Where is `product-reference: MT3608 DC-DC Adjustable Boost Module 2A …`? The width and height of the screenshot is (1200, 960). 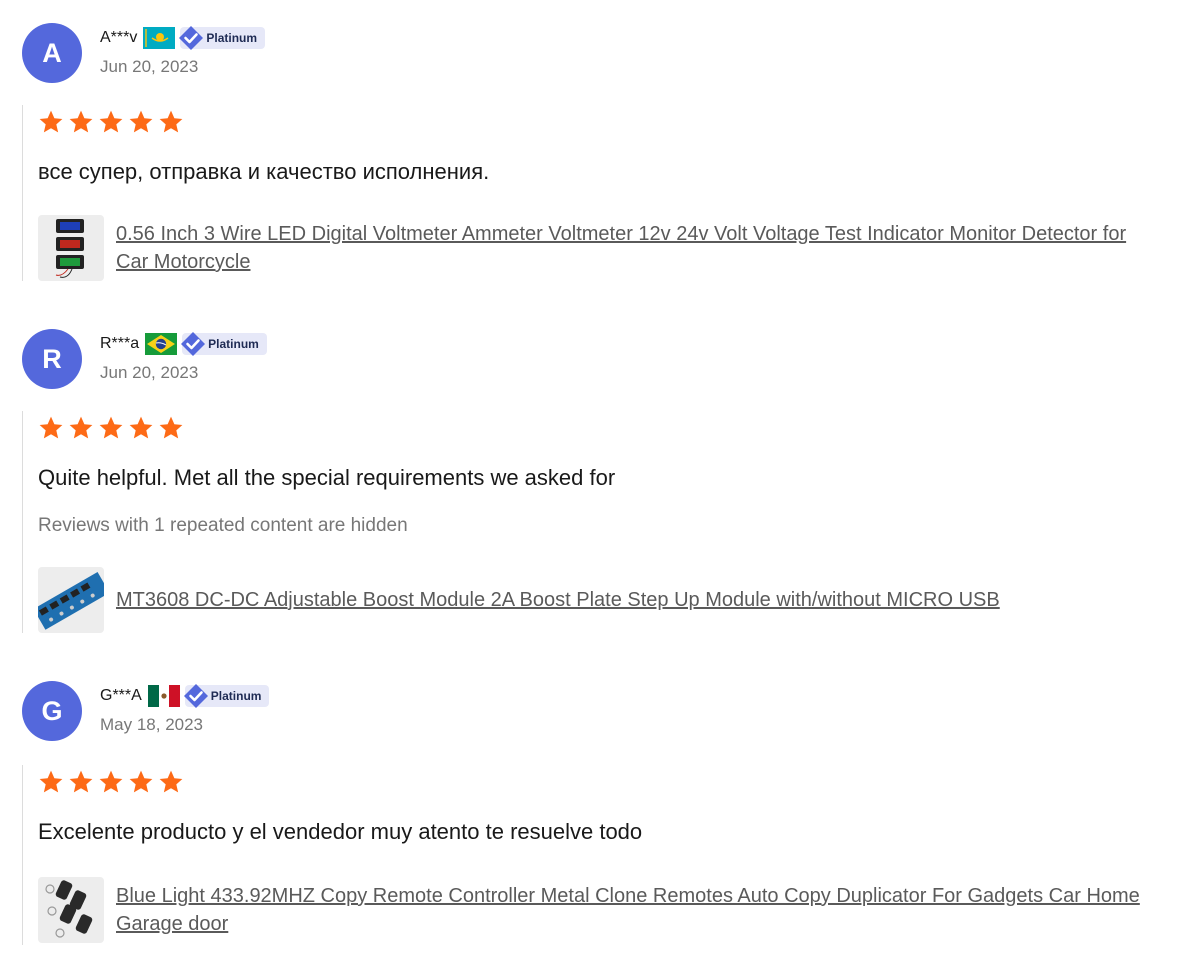 product-reference: MT3608 DC-DC Adjustable Boost Module 2A … is located at coordinates (597, 600).